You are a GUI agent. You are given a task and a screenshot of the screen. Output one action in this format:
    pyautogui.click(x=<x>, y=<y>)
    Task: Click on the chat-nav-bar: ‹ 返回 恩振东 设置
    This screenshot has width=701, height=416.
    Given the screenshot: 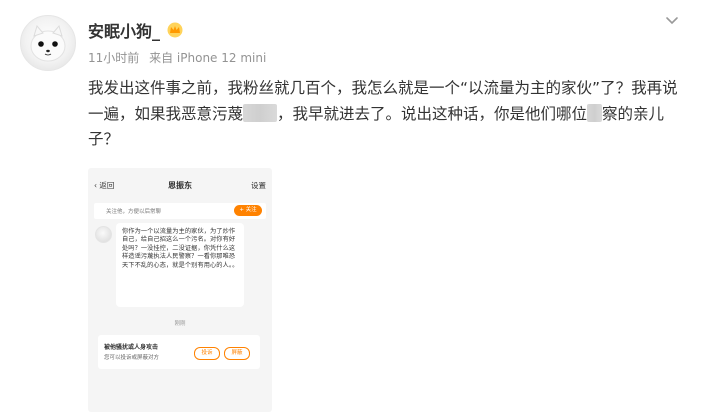 What is the action you would take?
    pyautogui.click(x=180, y=186)
    